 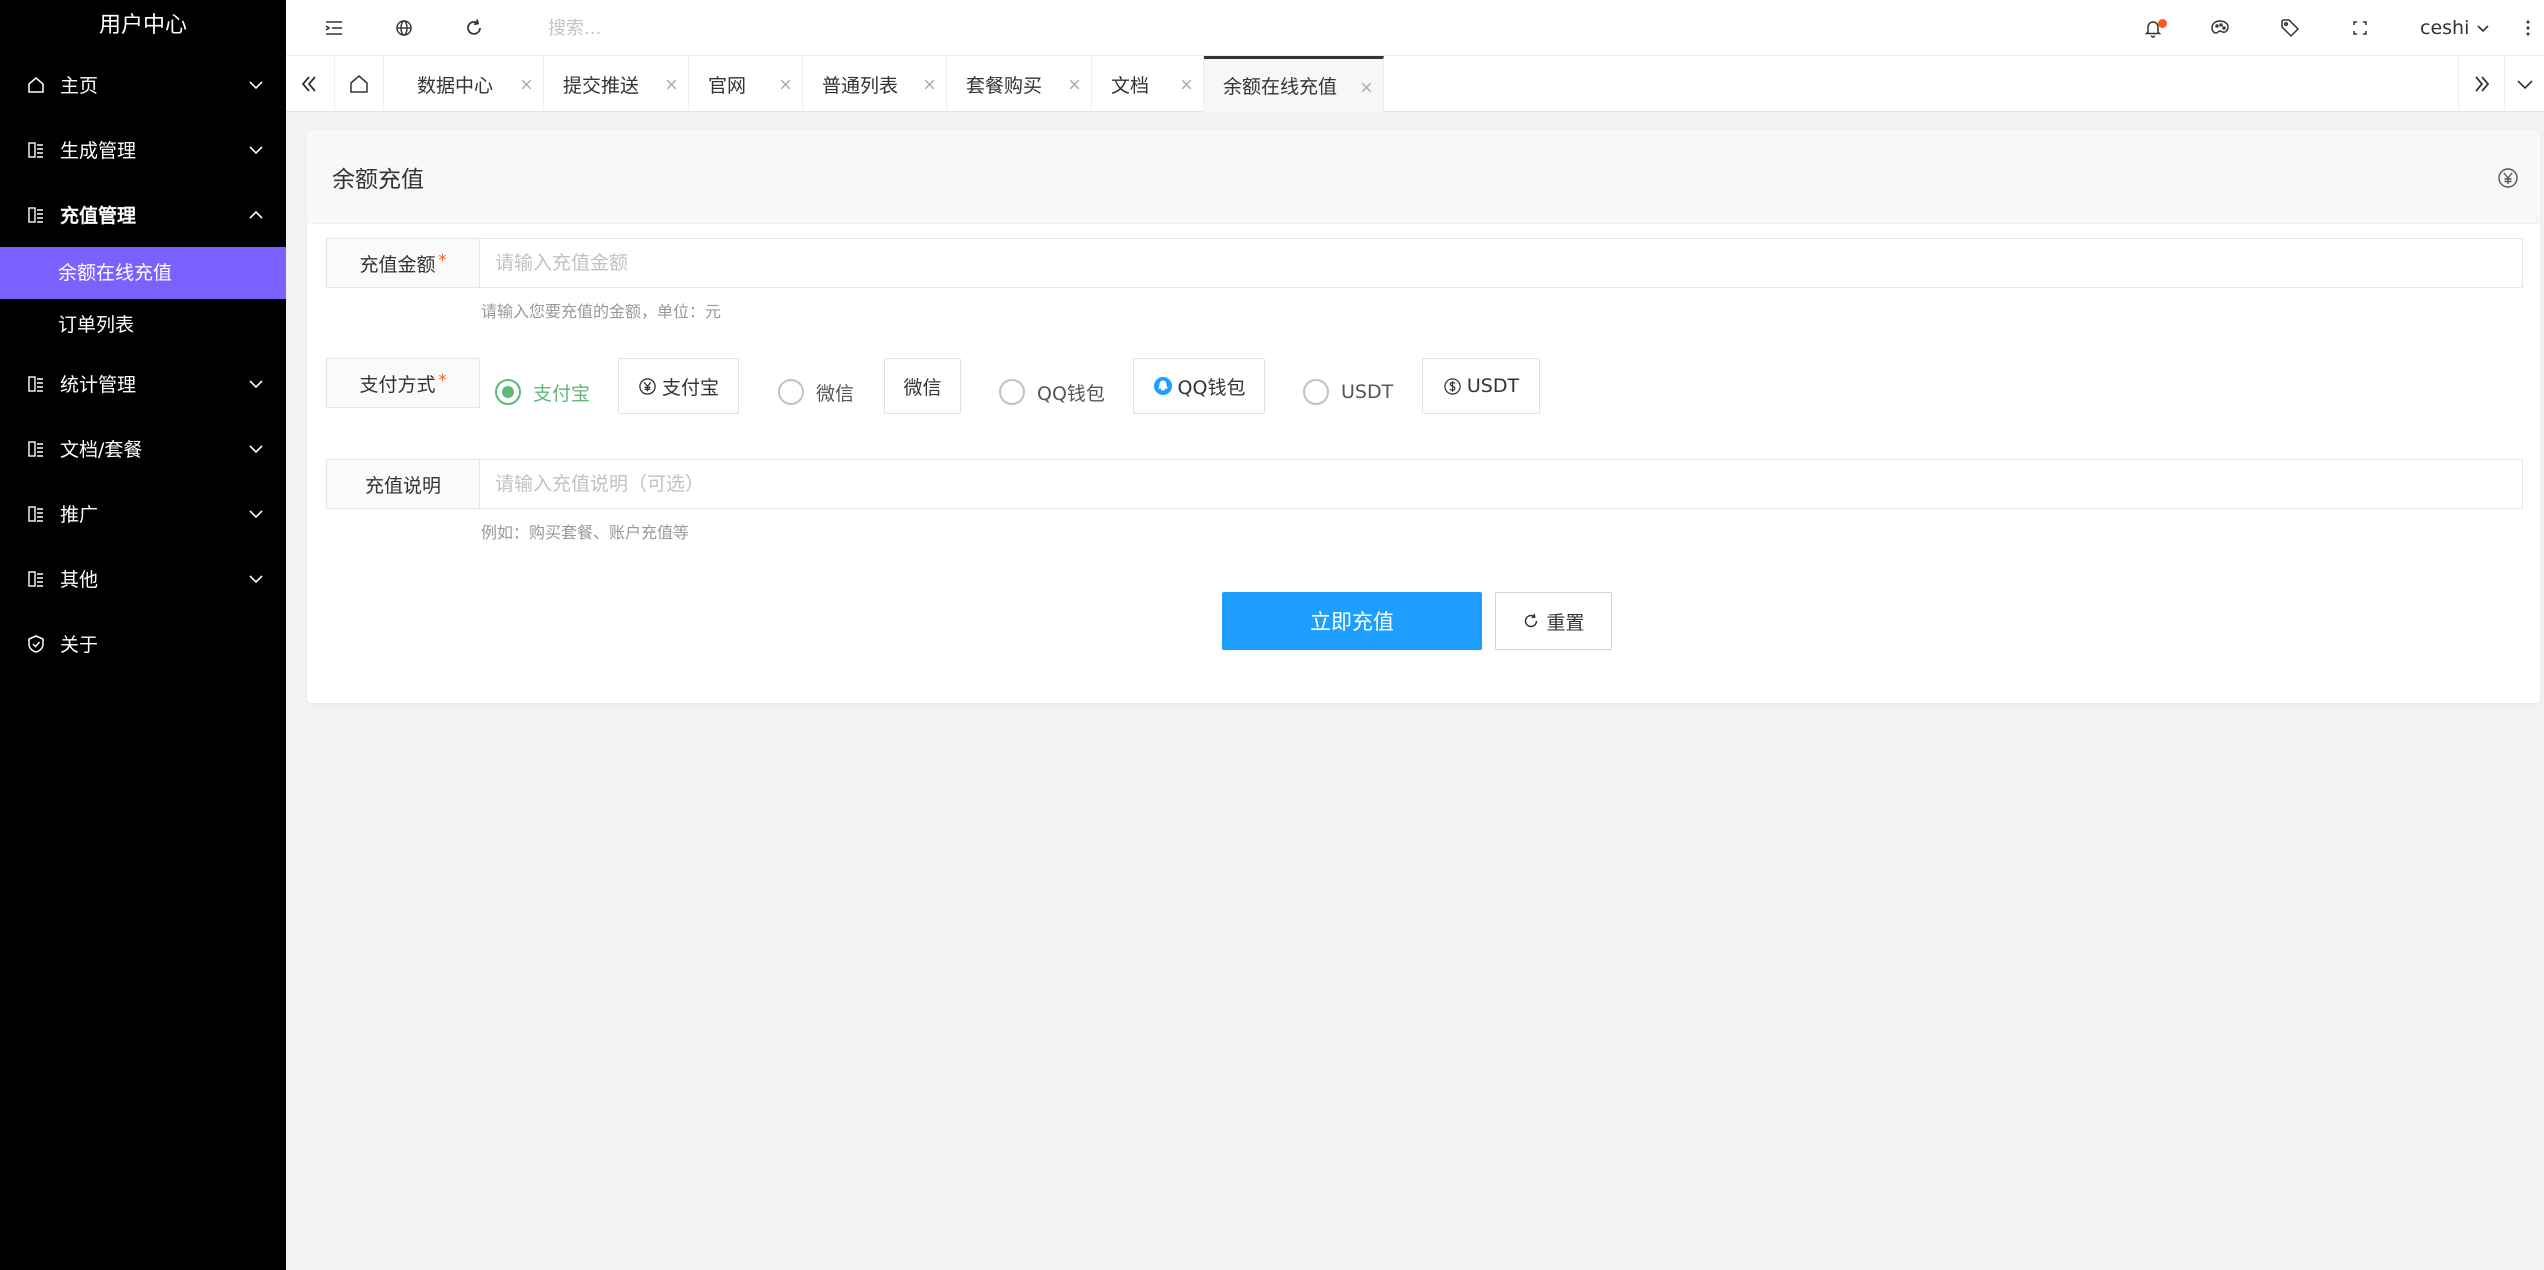 I want to click on sidebar-item-other: 其他, so click(x=143, y=578).